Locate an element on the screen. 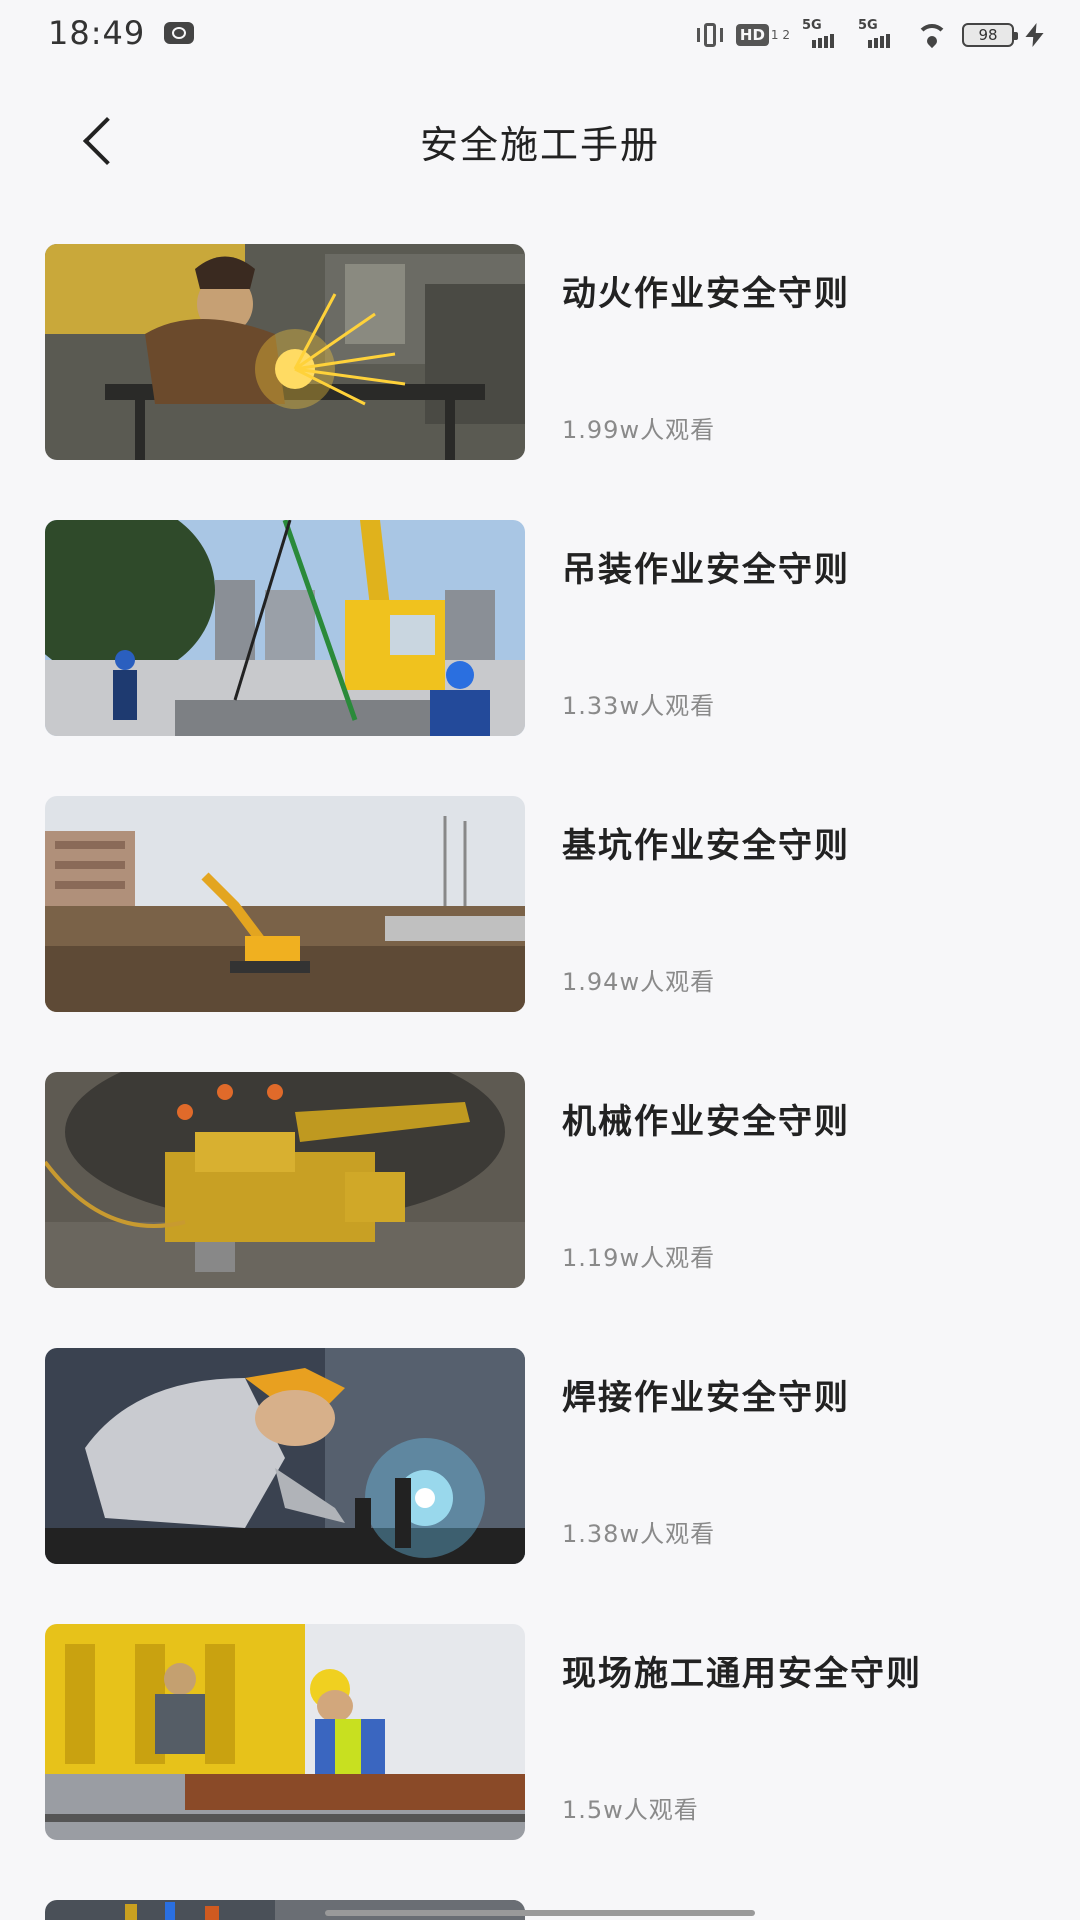 The width and height of the screenshot is (1080, 1920). item-title: 焊接作业安全守则 is located at coordinates (706, 1398).